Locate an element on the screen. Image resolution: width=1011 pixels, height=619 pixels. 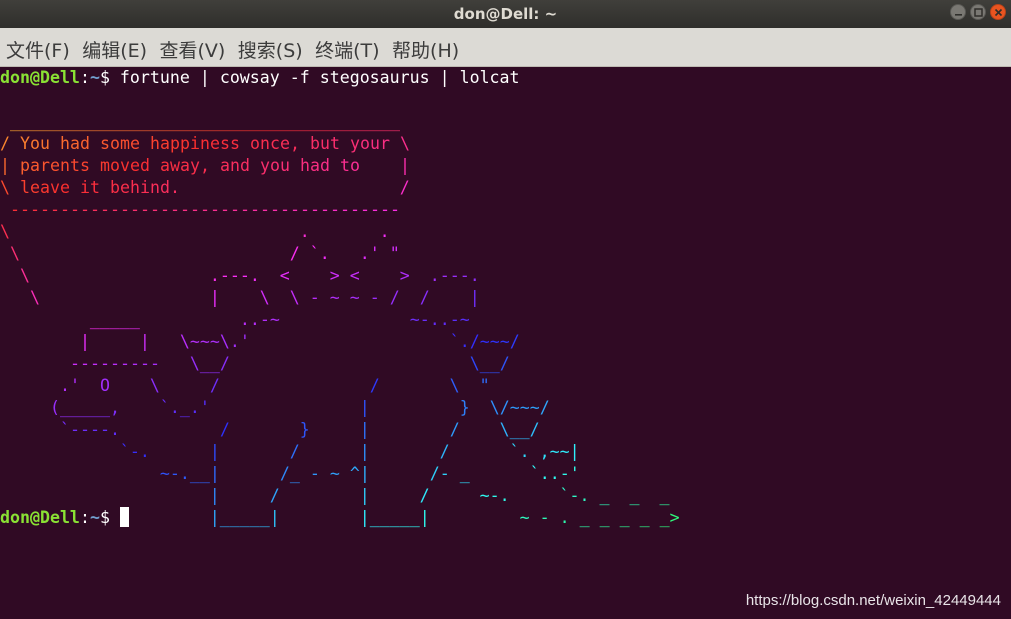
menu-help: 帮助(H) is located at coordinates (425, 49).